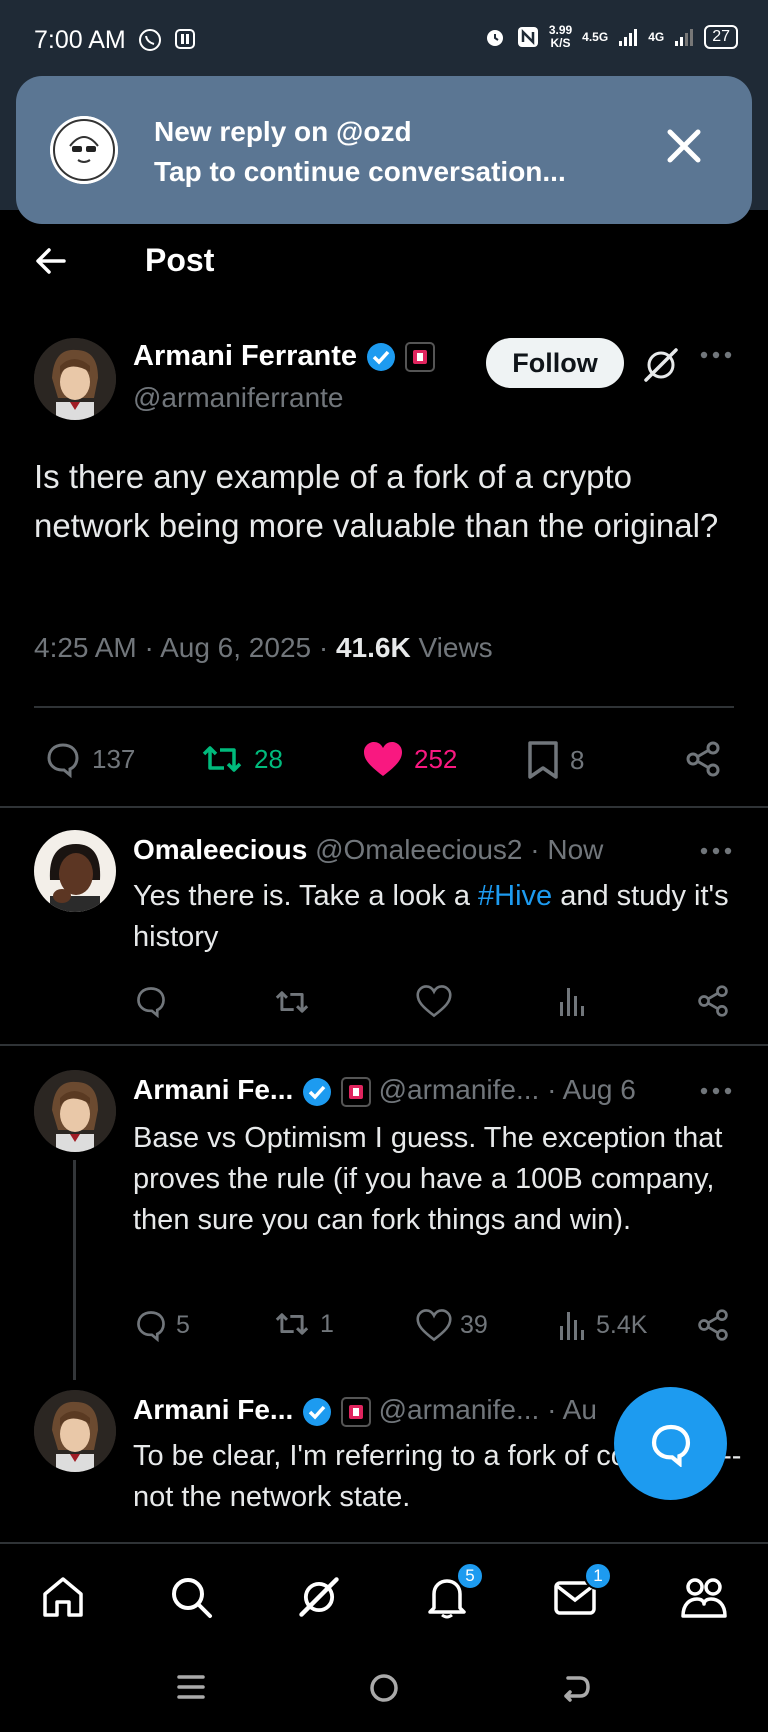 This screenshot has height=1732, width=768. Describe the element at coordinates (684, 146) in the screenshot. I see `close-icon` at that location.